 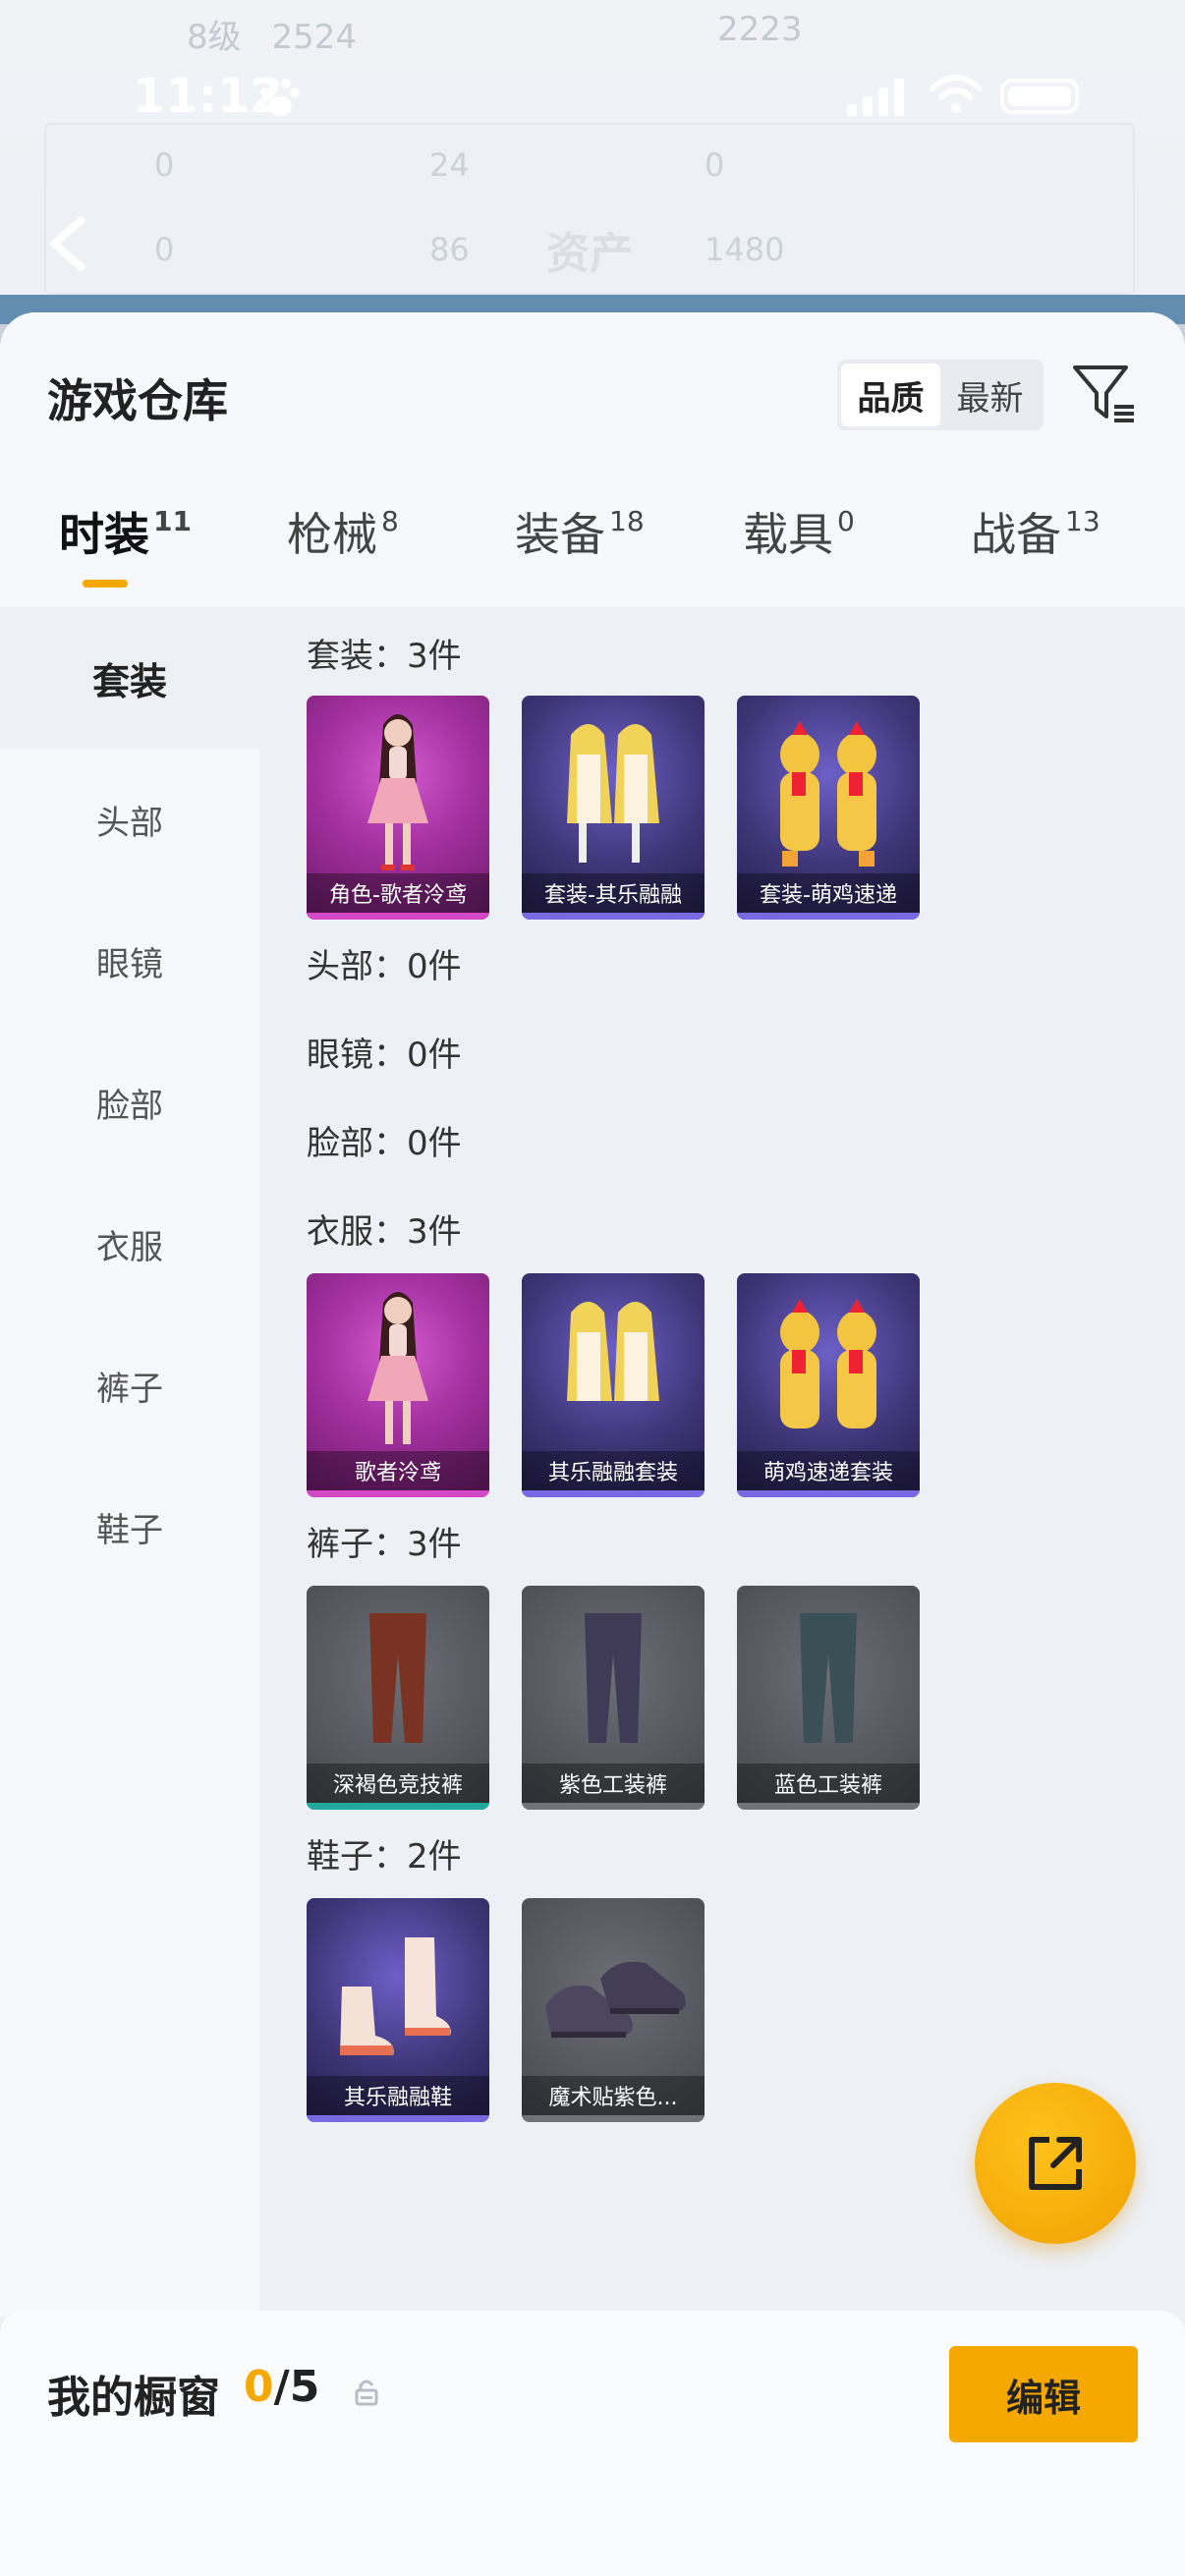 What do you see at coordinates (384, 656) in the screenshot?
I see `section-title-suit: 套装：3件` at bounding box center [384, 656].